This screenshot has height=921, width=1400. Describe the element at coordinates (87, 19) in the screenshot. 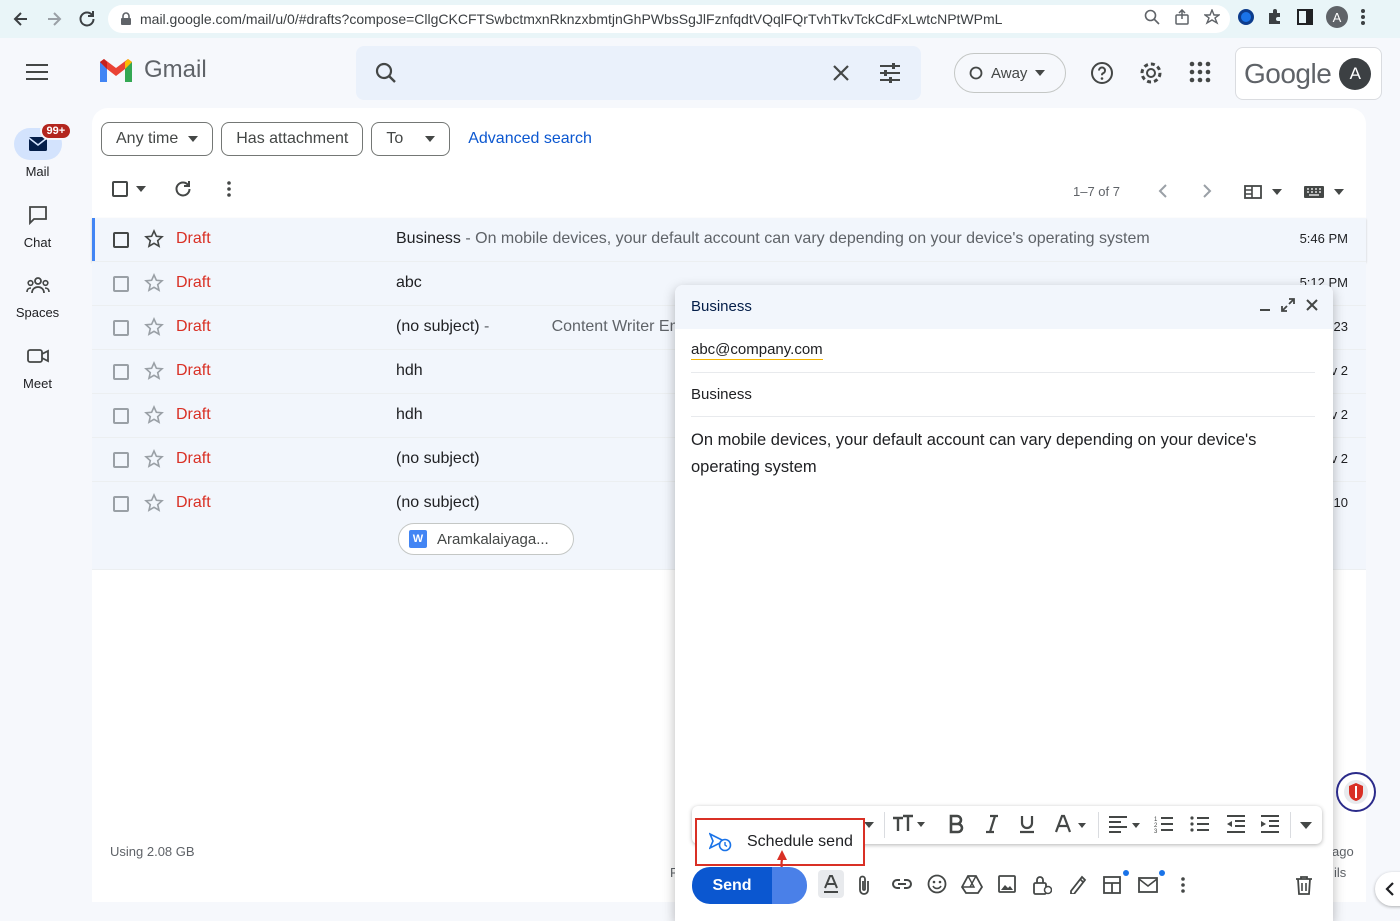

I see `reload-icon` at that location.